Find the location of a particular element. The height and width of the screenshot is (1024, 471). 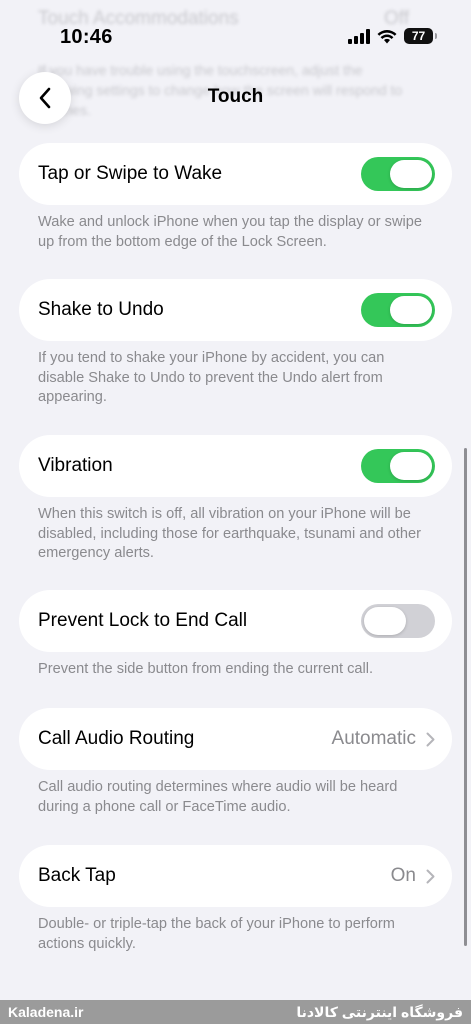

setting-row-prevent-lock: Prevent Lock to End Call is located at coordinates (235, 621).